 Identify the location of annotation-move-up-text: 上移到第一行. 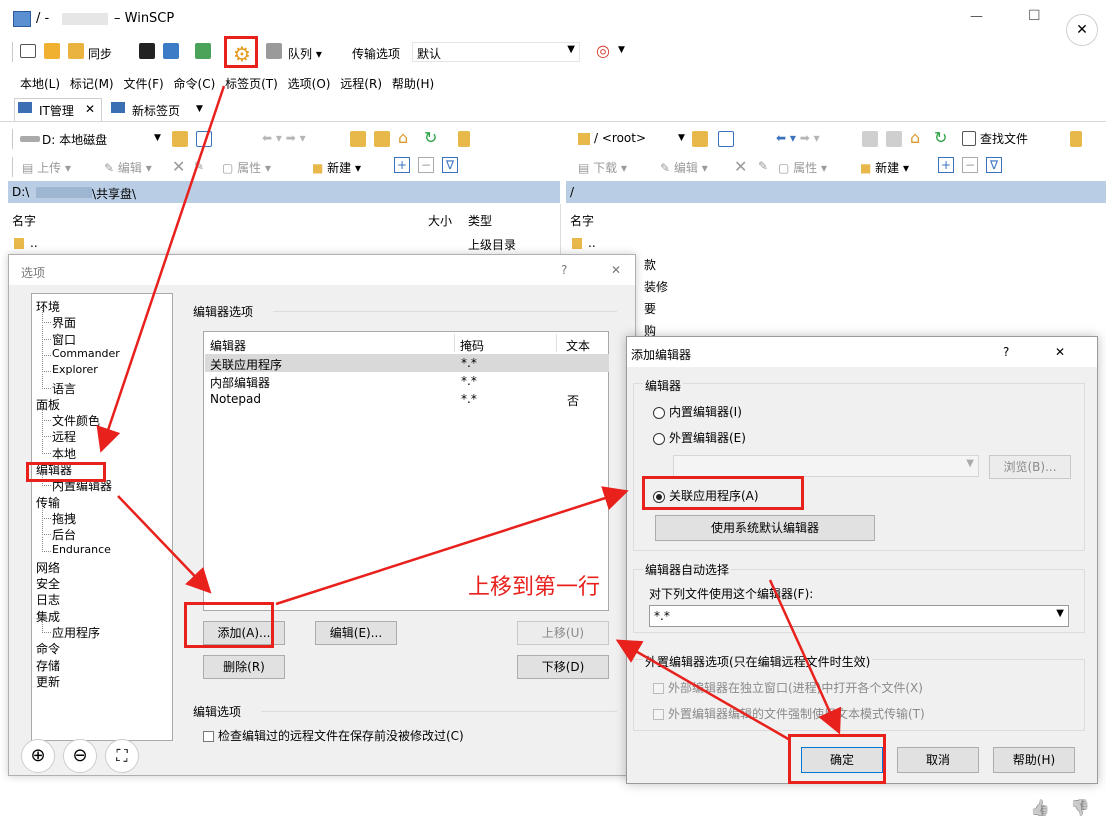
(534, 587).